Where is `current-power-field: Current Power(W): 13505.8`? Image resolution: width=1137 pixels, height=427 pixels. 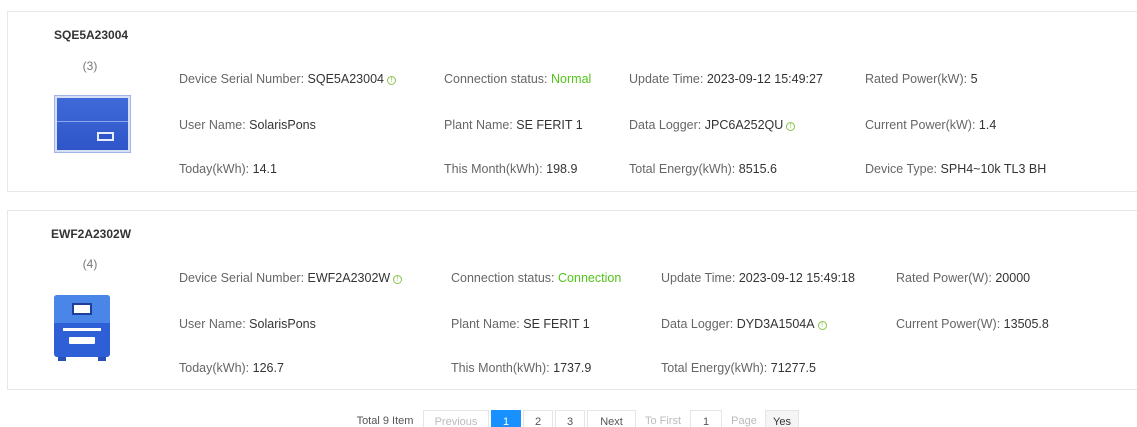 current-power-field: Current Power(W): 13505.8 is located at coordinates (972, 324).